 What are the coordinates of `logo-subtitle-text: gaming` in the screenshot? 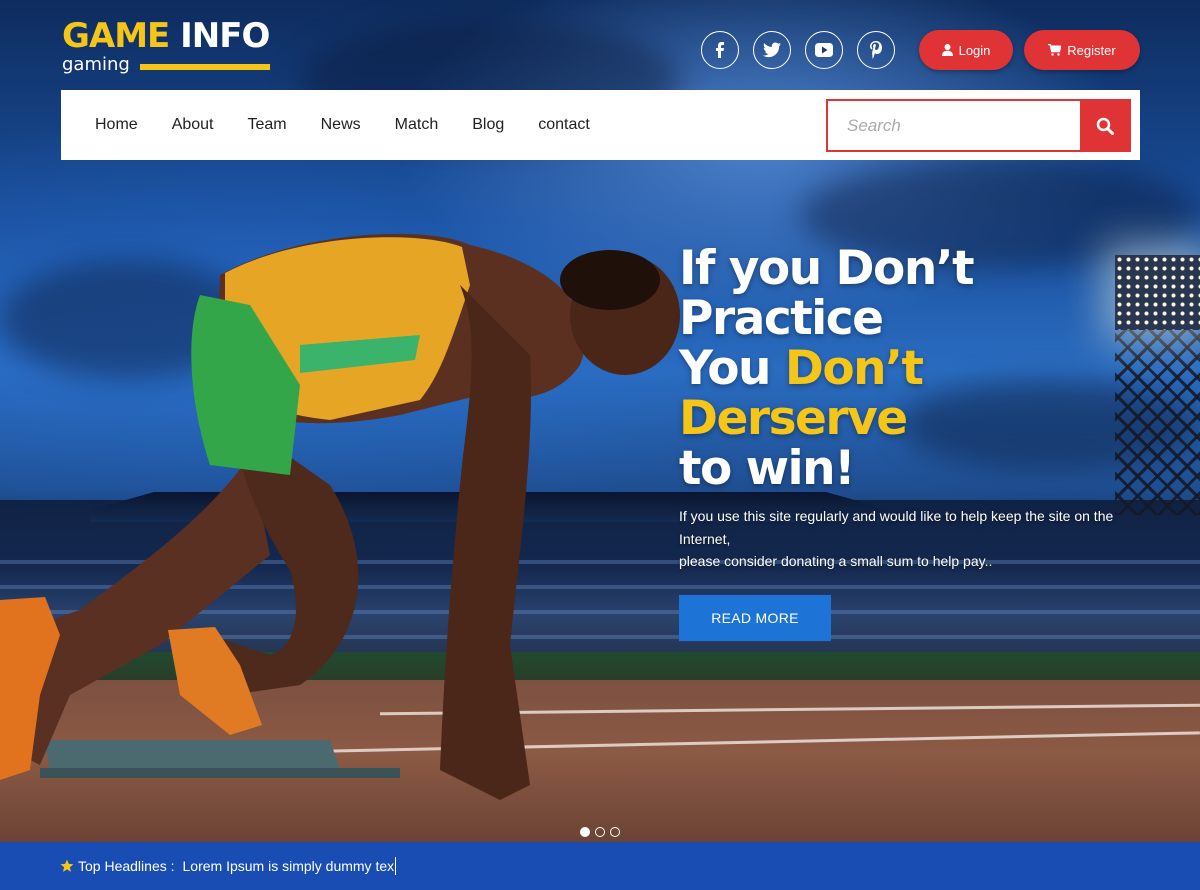 It's located at (96, 64).